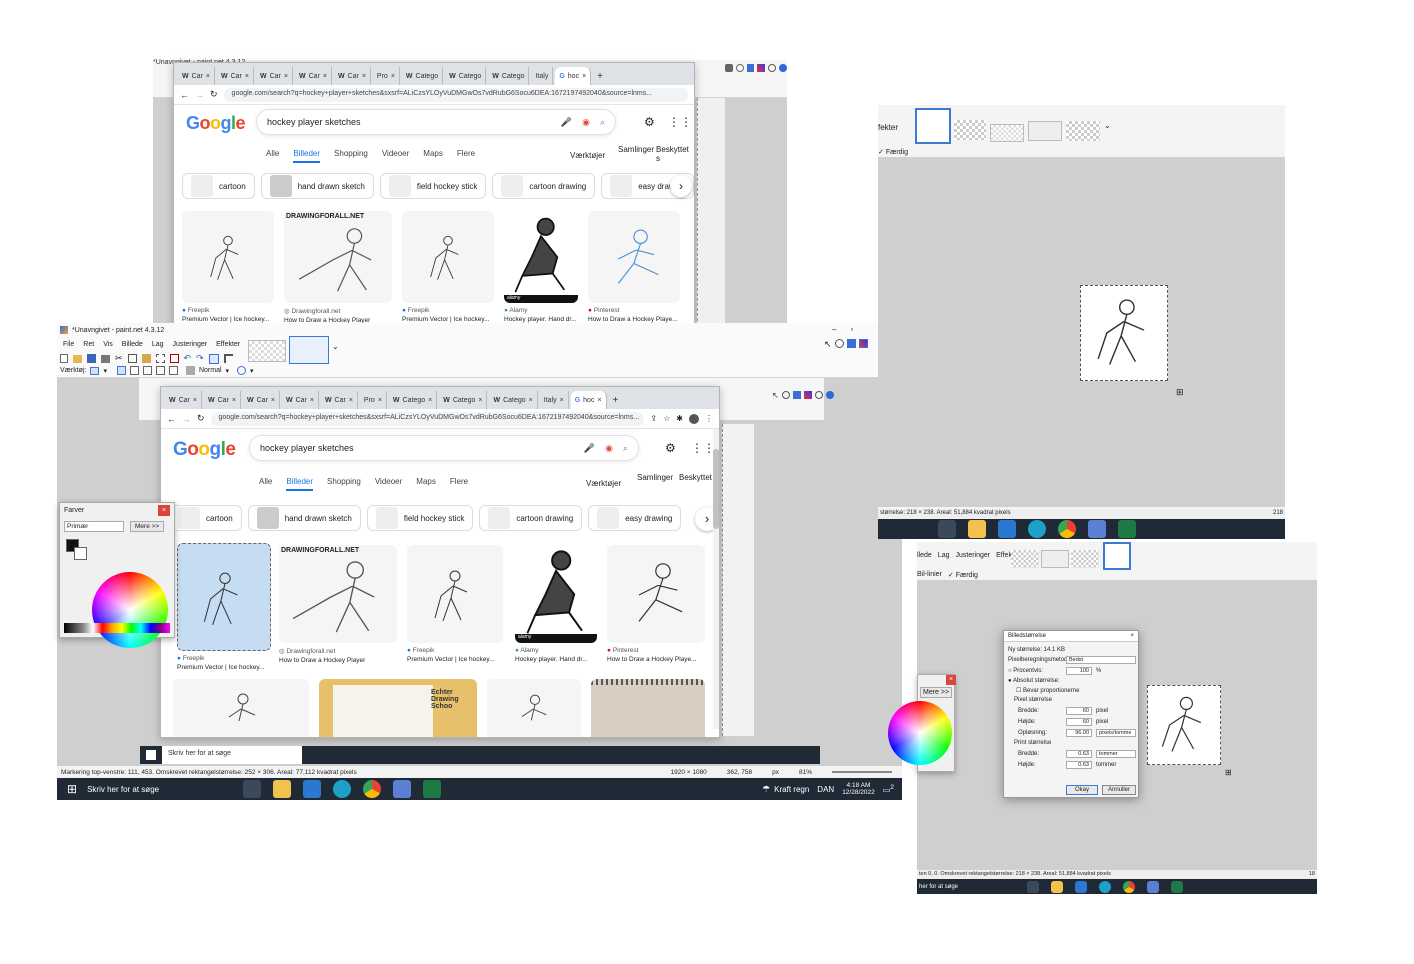 The width and height of the screenshot is (1414, 964). What do you see at coordinates (228, 371) in the screenshot?
I see `blend-dropdown-icon: ▾` at bounding box center [228, 371].